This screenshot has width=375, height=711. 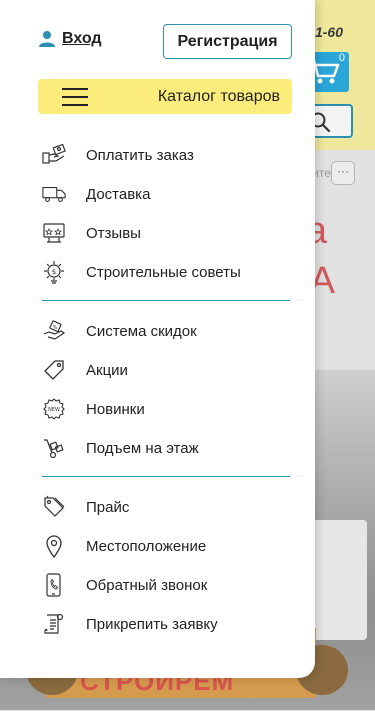 What do you see at coordinates (157, 233) in the screenshot?
I see `menu-item-reviews: Отзывы` at bounding box center [157, 233].